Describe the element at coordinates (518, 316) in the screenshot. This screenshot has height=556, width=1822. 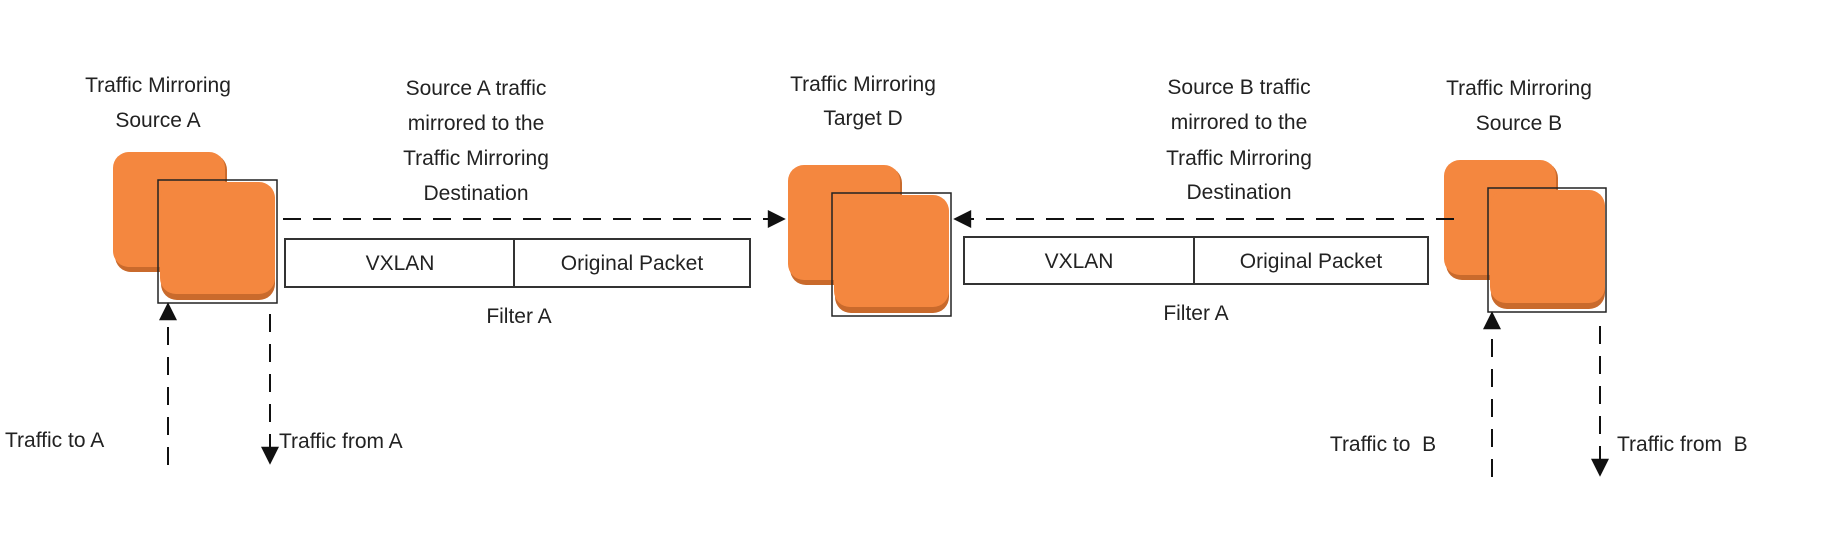
I see `filter-a-label: Filter A` at that location.